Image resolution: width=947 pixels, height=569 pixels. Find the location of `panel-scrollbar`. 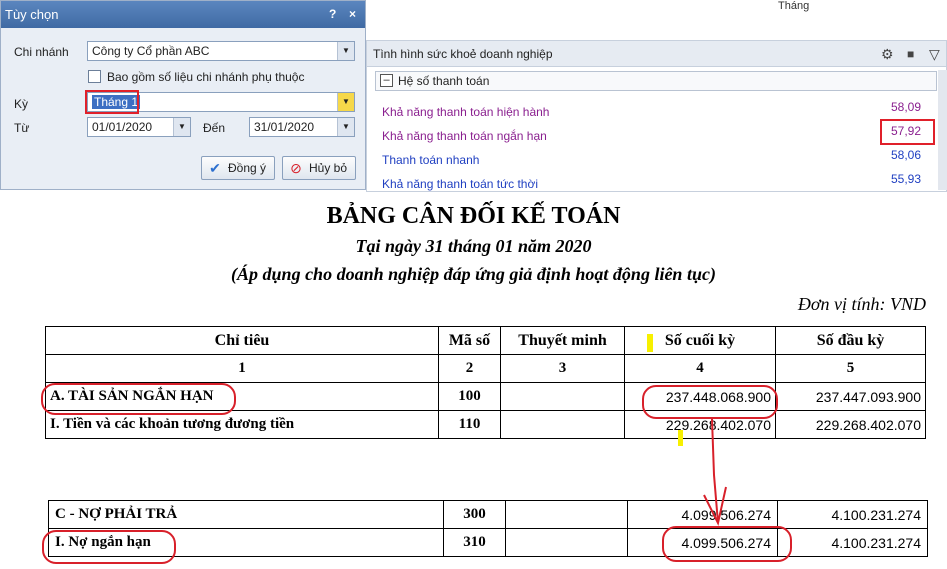

panel-scrollbar is located at coordinates (942, 130).